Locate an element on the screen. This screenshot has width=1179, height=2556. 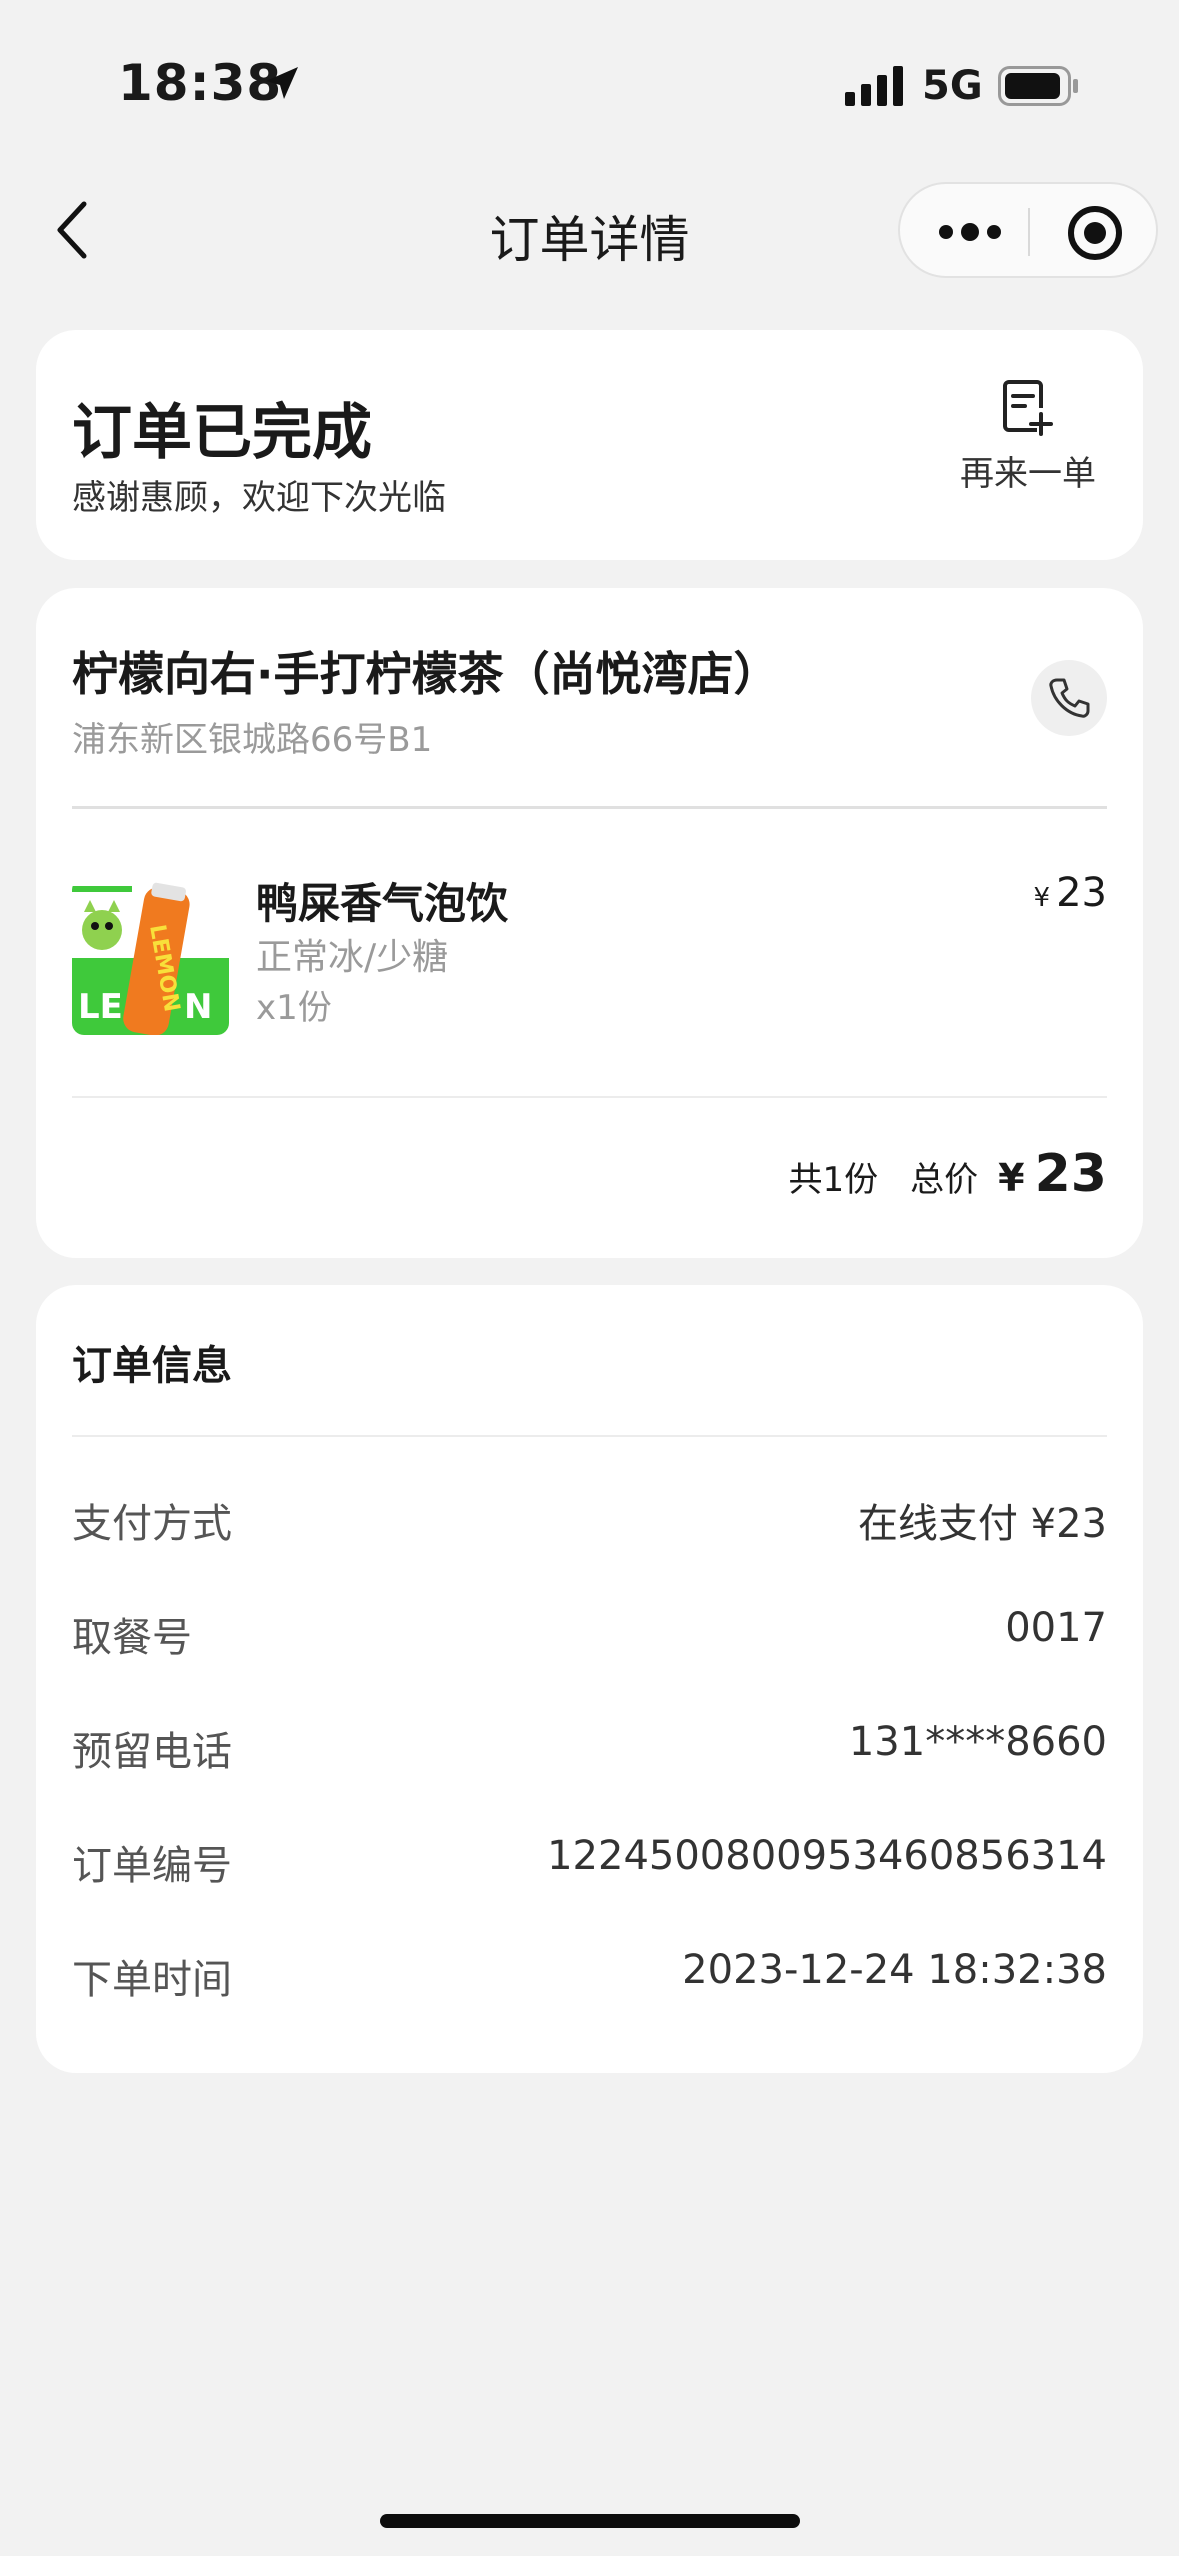
order-status-subtitle: 感谢惠顾，欢迎下次光临 is located at coordinates (259, 498).